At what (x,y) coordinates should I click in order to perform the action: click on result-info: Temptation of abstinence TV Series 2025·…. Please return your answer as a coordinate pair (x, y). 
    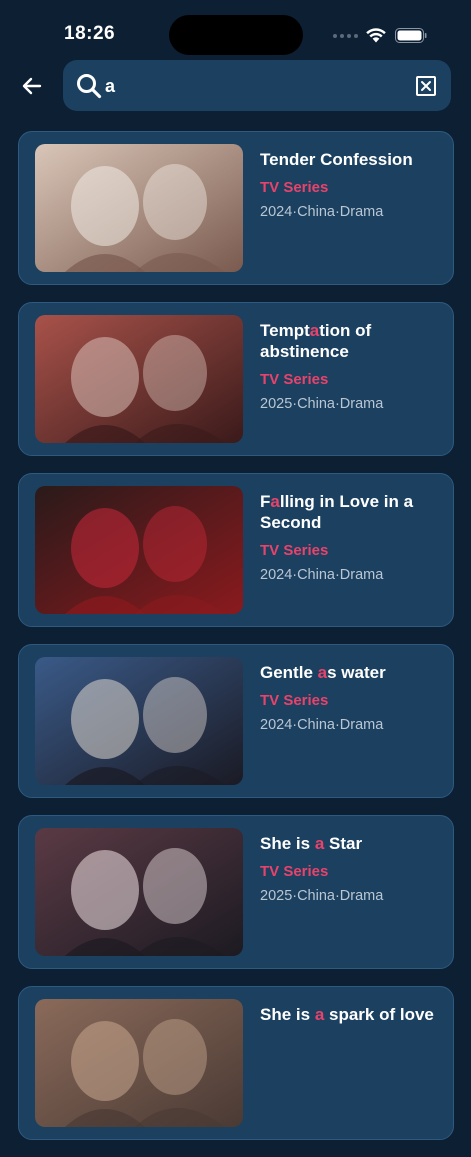
    Looking at the image, I should click on (352, 366).